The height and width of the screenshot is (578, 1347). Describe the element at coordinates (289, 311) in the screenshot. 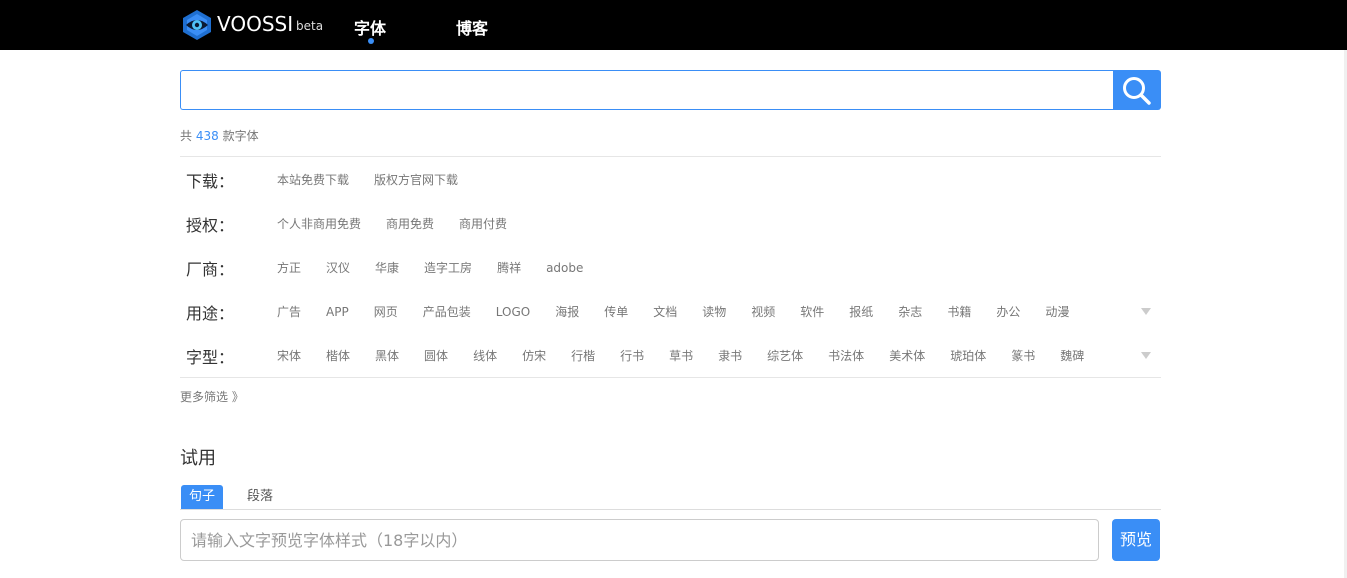

I see `filter-option: 广告` at that location.